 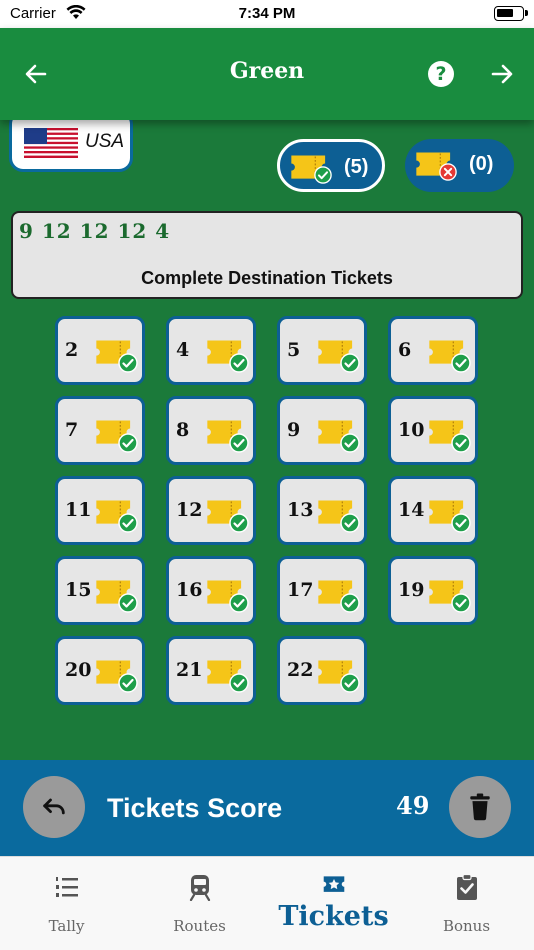 What do you see at coordinates (51, 143) in the screenshot?
I see `us-flag-icon` at bounding box center [51, 143].